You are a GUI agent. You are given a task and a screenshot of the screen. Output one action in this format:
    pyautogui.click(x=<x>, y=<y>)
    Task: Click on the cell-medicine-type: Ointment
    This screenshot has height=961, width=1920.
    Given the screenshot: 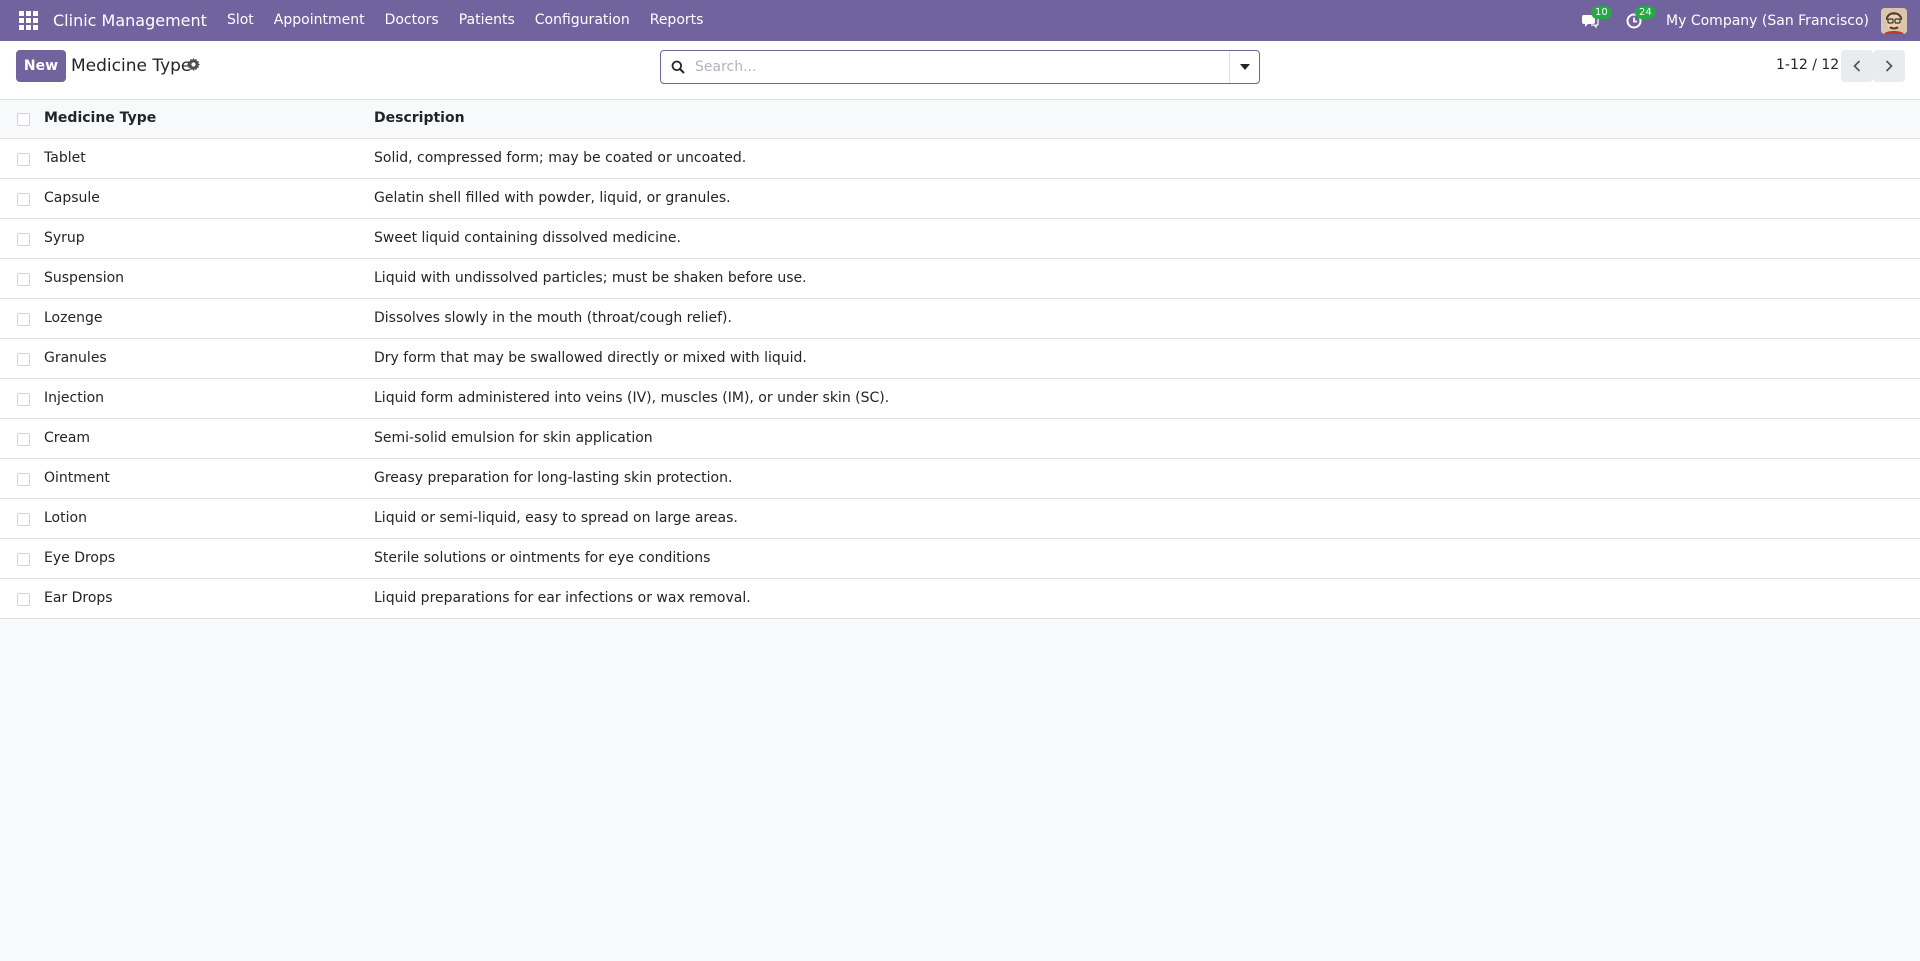 What is the action you would take?
    pyautogui.click(x=77, y=478)
    